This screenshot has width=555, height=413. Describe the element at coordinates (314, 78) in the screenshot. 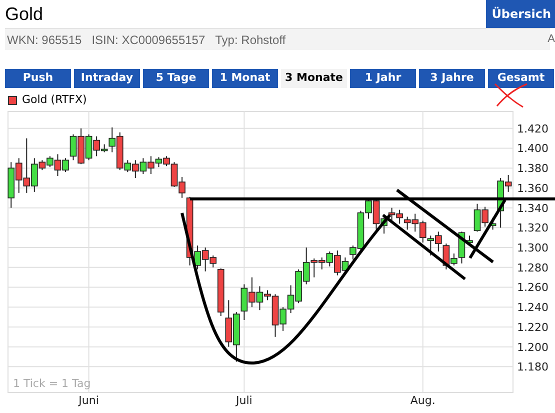

I see `period-tab: 3 Monate` at that location.